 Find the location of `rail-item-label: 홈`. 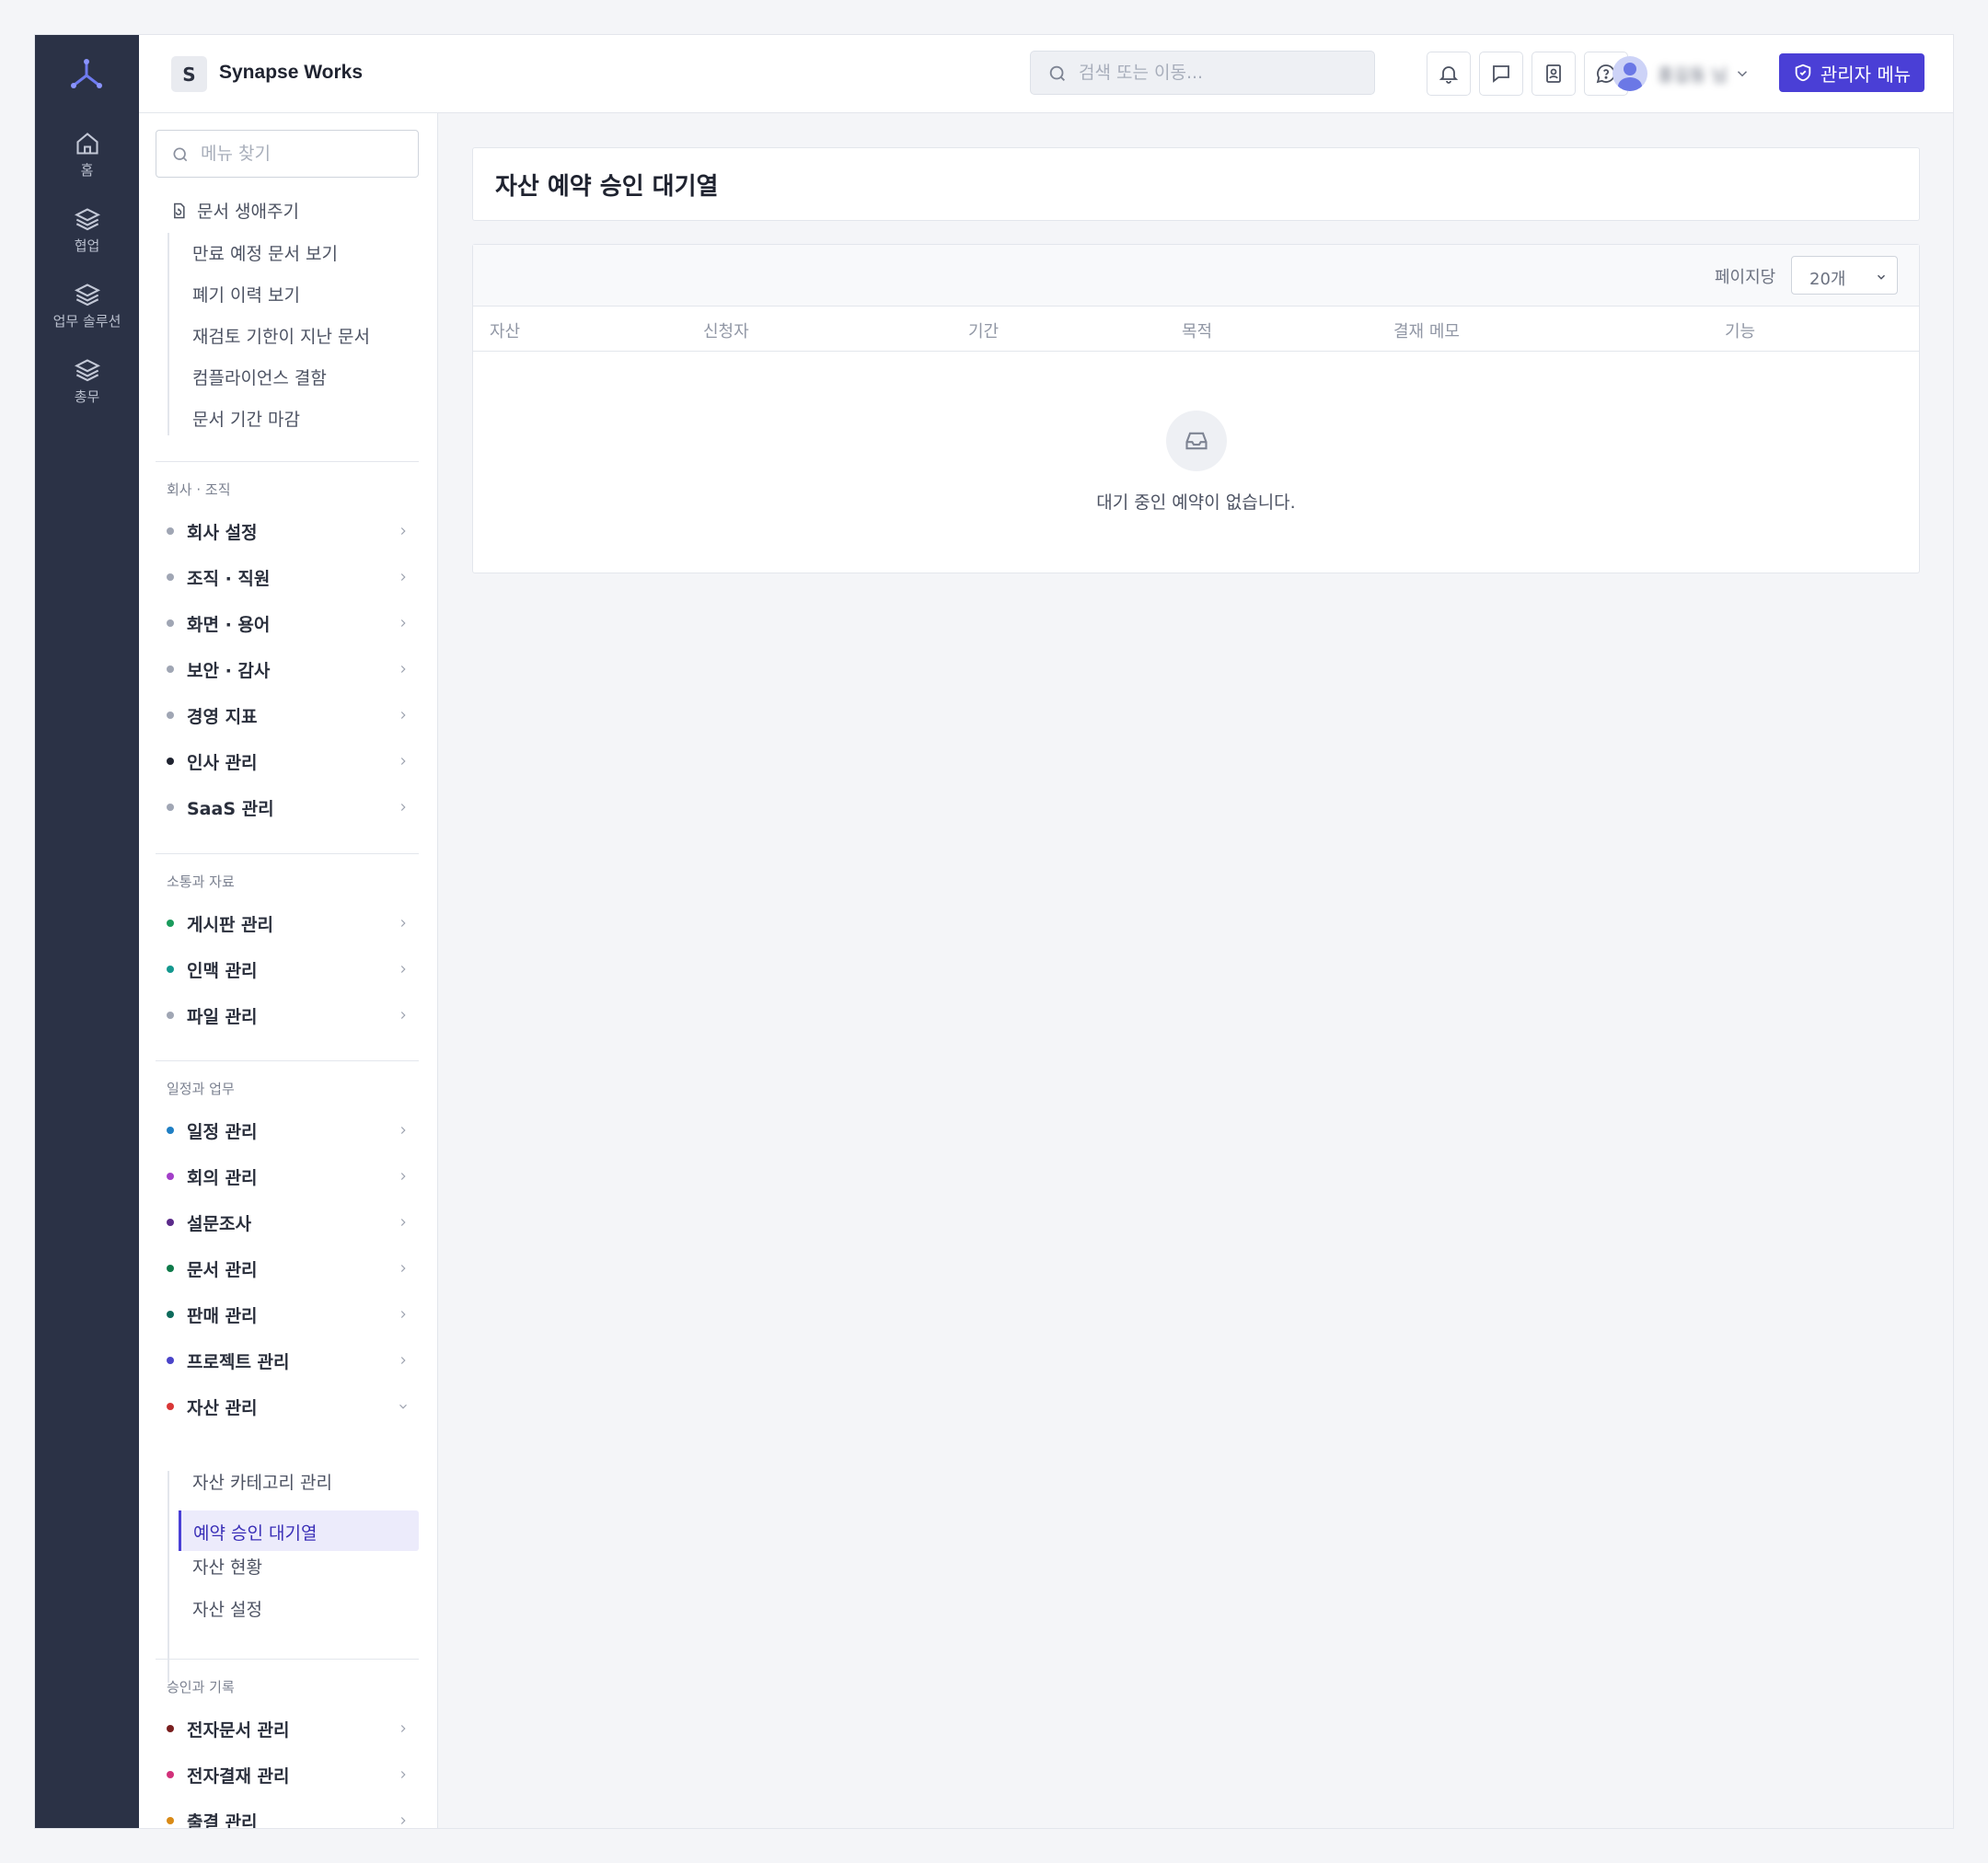

rail-item-label: 홈 is located at coordinates (87, 170).